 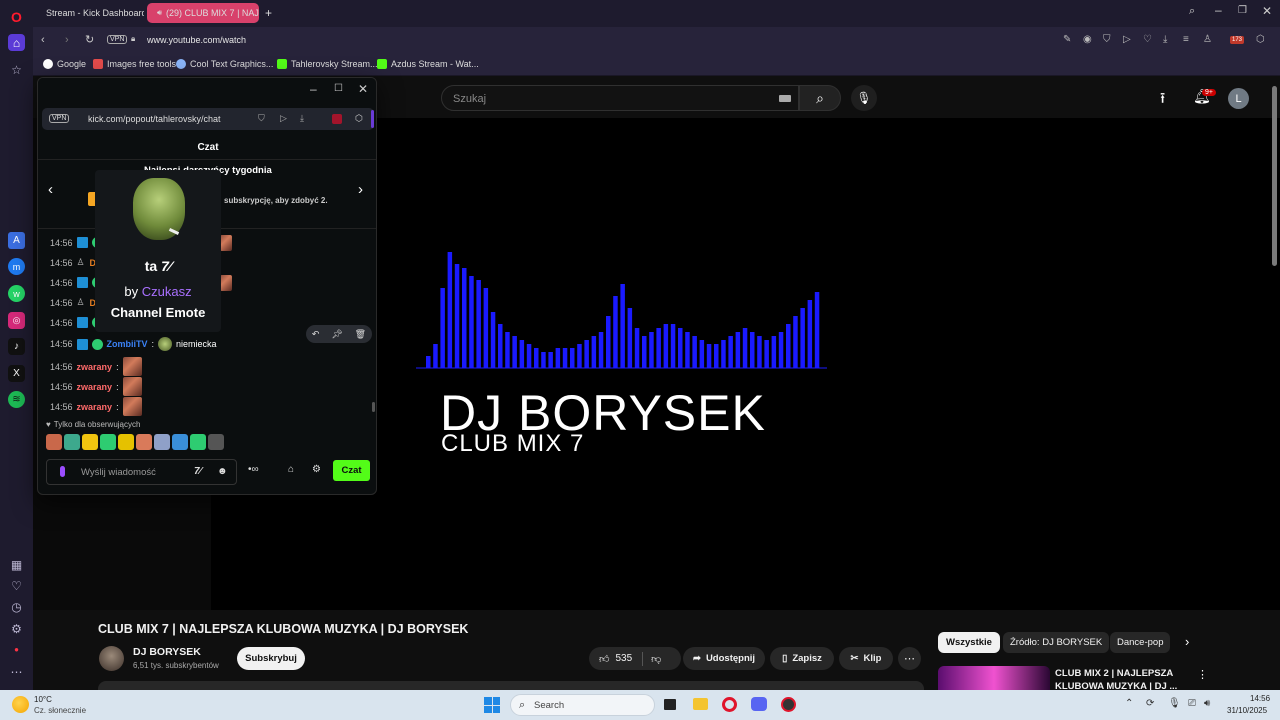 I want to click on gifters-next-icon: ›, so click(x=360, y=189).